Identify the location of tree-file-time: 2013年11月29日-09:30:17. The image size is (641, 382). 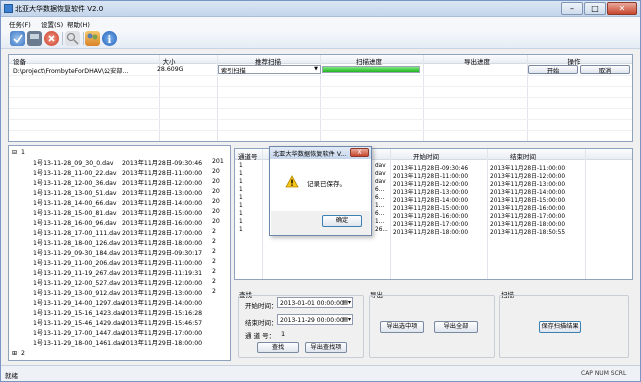
(162, 253).